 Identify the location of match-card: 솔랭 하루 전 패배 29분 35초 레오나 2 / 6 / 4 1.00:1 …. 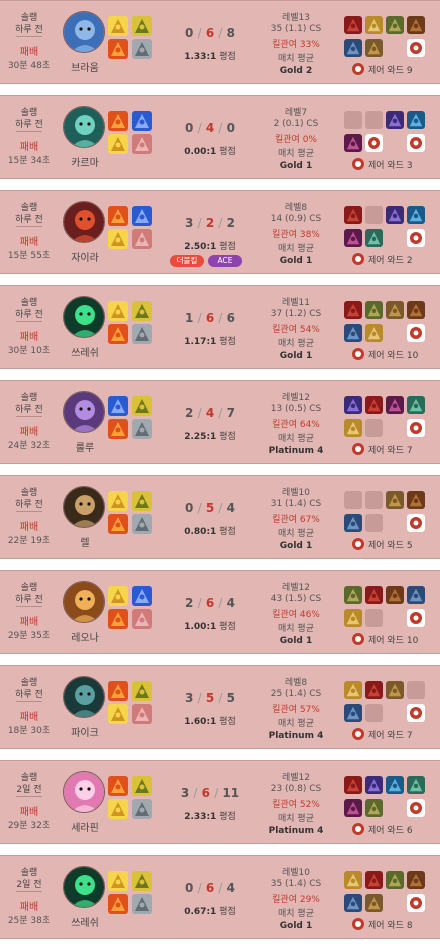
(220, 612).